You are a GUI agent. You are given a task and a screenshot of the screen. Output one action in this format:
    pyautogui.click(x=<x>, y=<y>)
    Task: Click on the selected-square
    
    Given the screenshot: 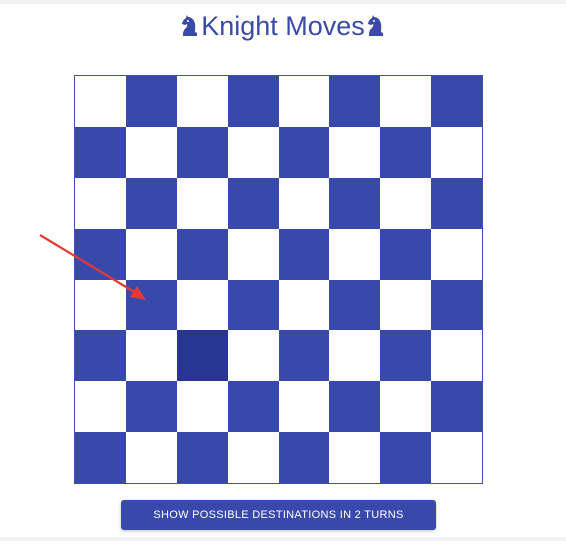 What is the action you would take?
    pyautogui.click(x=202, y=356)
    